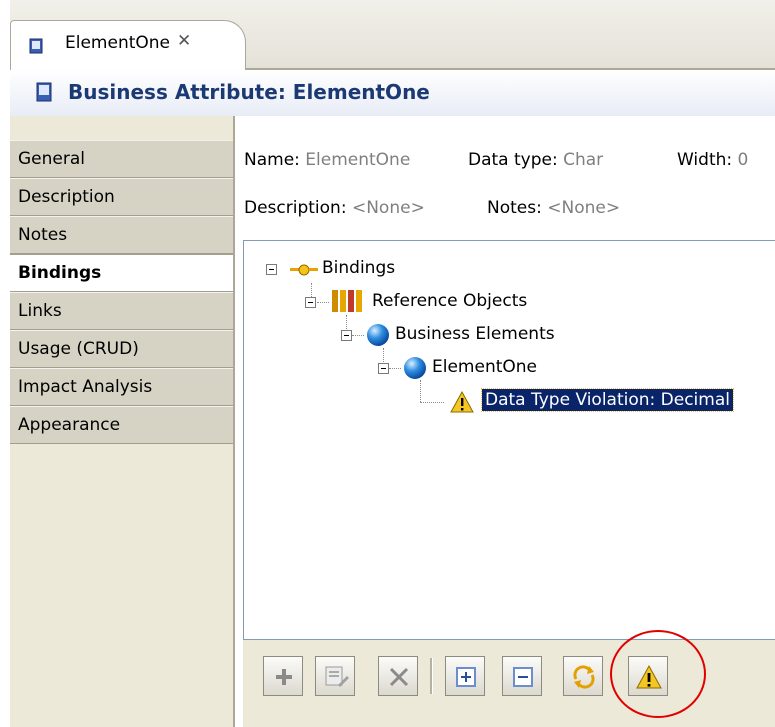 This screenshot has width=775, height=727. I want to click on tree-node-bindings: Bindings, so click(358, 268).